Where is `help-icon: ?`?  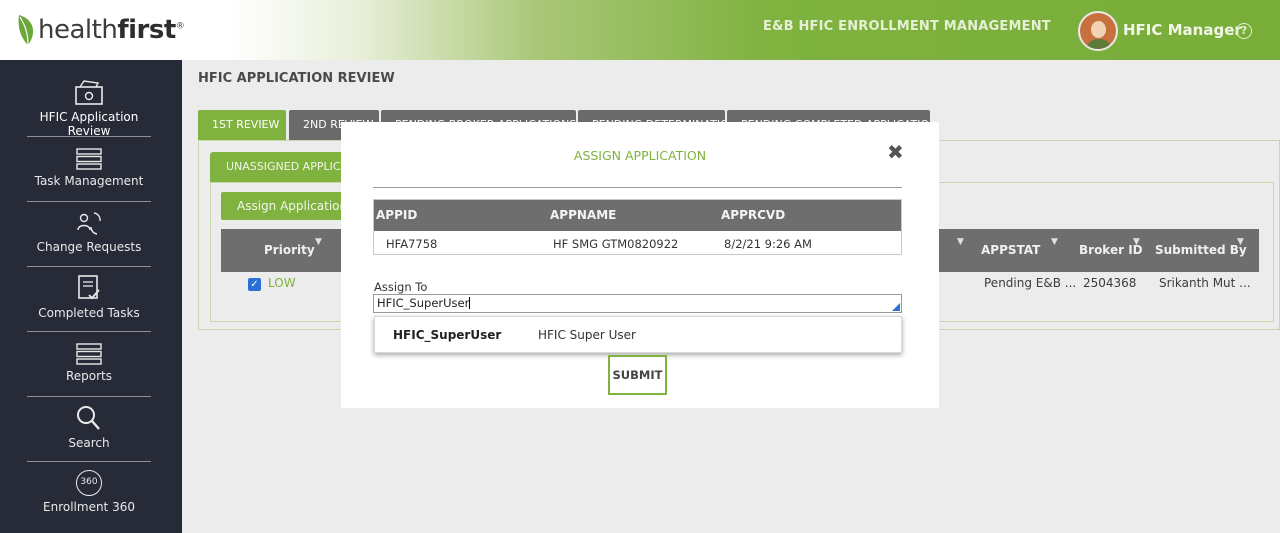
help-icon: ? is located at coordinates (1244, 31).